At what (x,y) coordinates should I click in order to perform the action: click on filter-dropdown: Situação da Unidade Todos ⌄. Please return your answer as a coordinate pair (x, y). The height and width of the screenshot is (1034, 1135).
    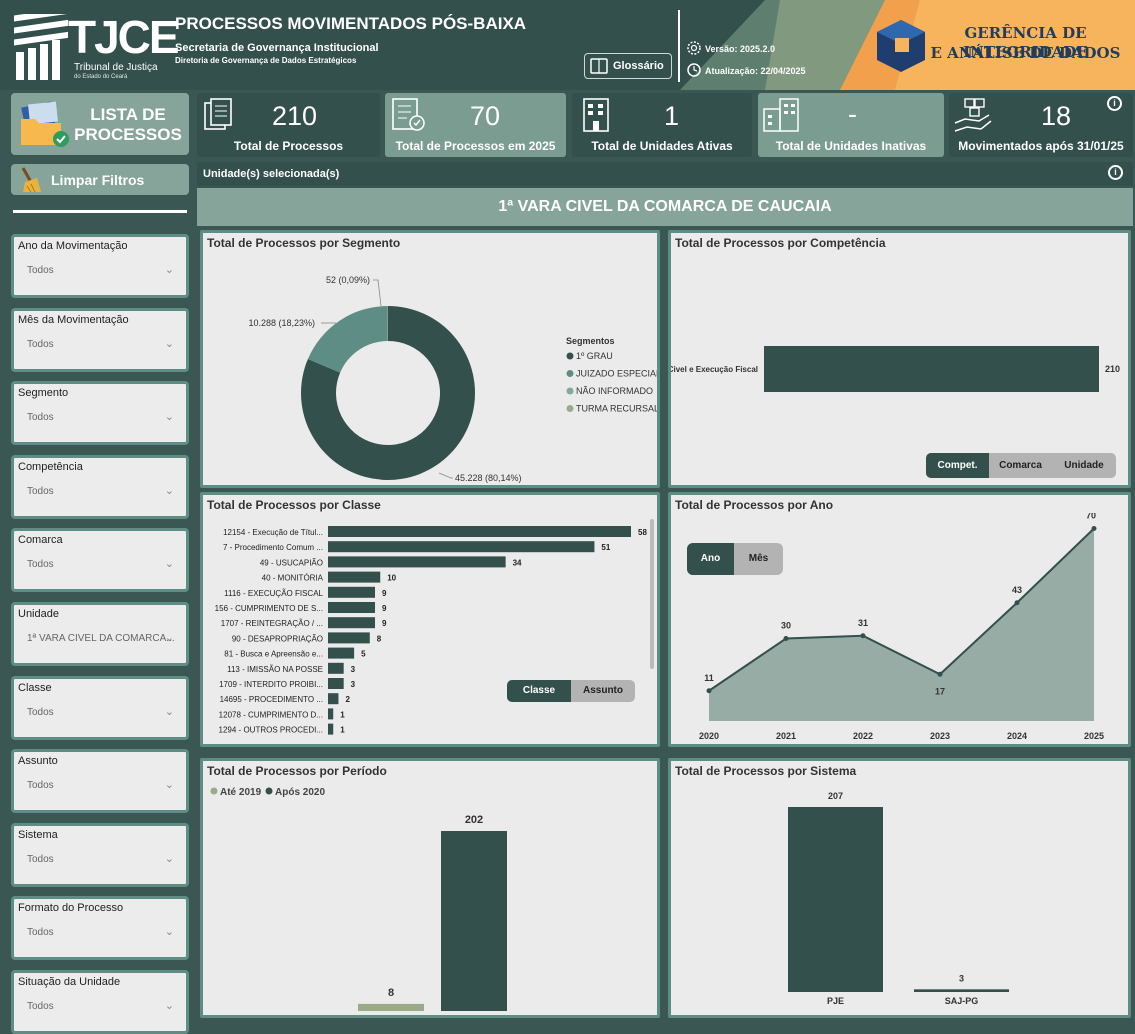
    Looking at the image, I should click on (100, 1002).